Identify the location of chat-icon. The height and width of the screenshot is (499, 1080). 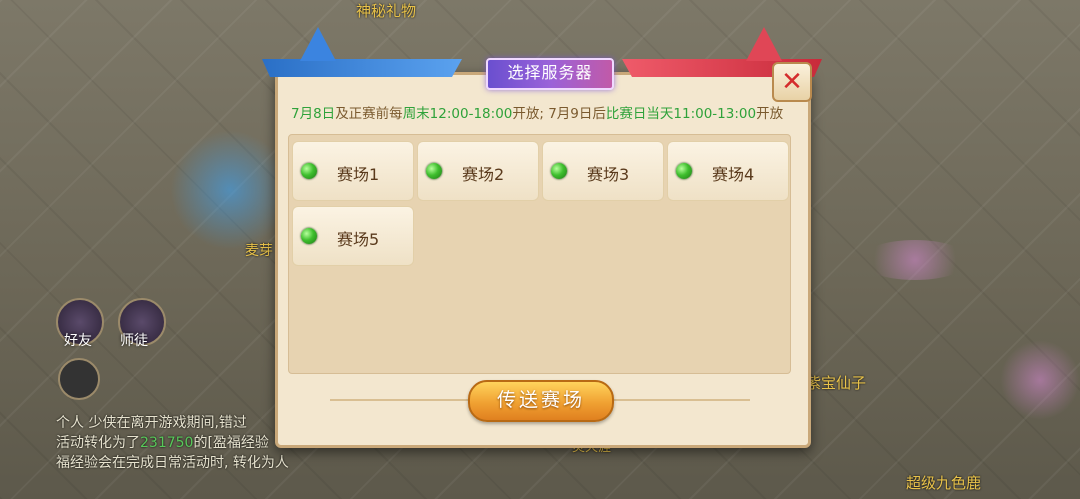
(79, 379).